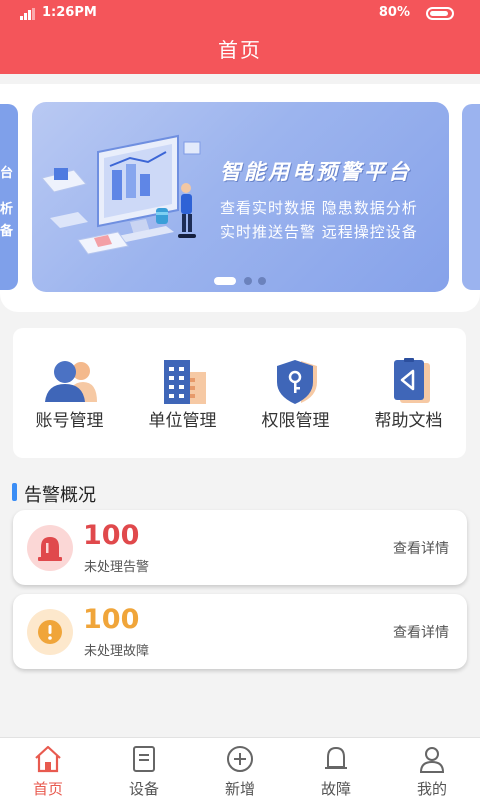 The image size is (480, 800). I want to click on peek-char: 备, so click(7, 231).